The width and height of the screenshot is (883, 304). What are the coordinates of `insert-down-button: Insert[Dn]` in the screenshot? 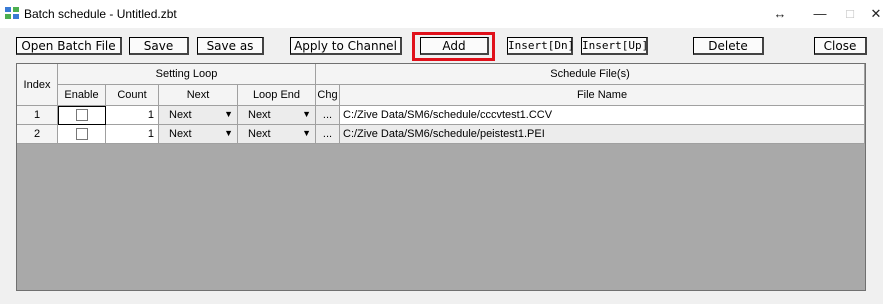 It's located at (540, 46).